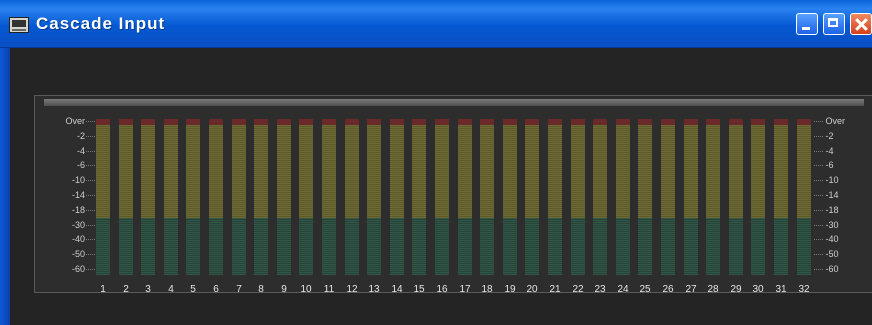  What do you see at coordinates (329, 289) in the screenshot?
I see `channel-label: 11` at bounding box center [329, 289].